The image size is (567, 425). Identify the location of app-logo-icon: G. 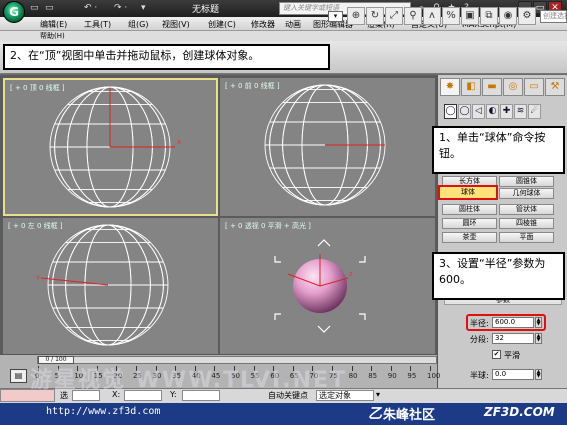
(14, 12).